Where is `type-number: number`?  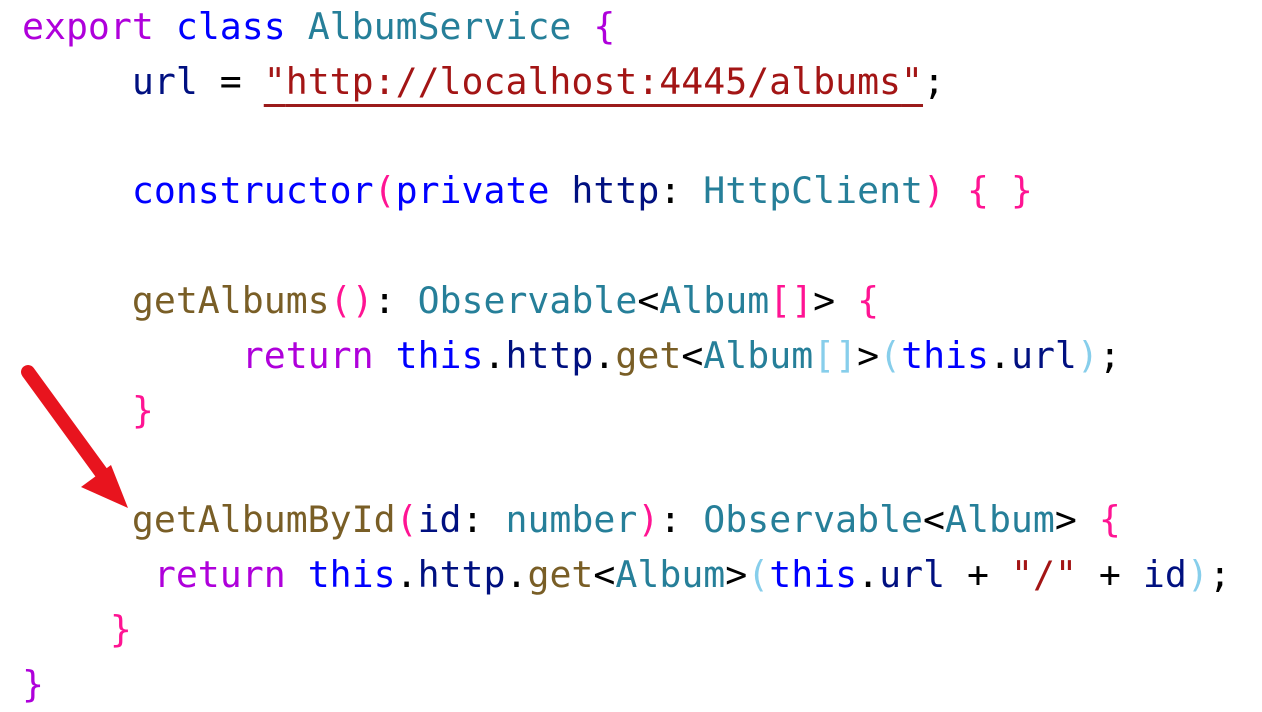 type-number: number is located at coordinates (571, 520).